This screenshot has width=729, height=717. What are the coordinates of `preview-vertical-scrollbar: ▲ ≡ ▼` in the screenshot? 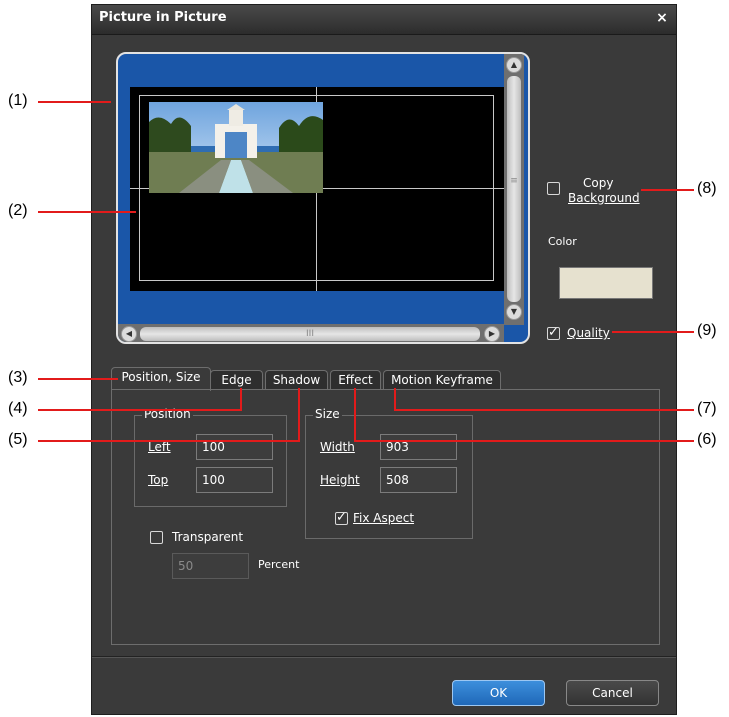 It's located at (514, 189).